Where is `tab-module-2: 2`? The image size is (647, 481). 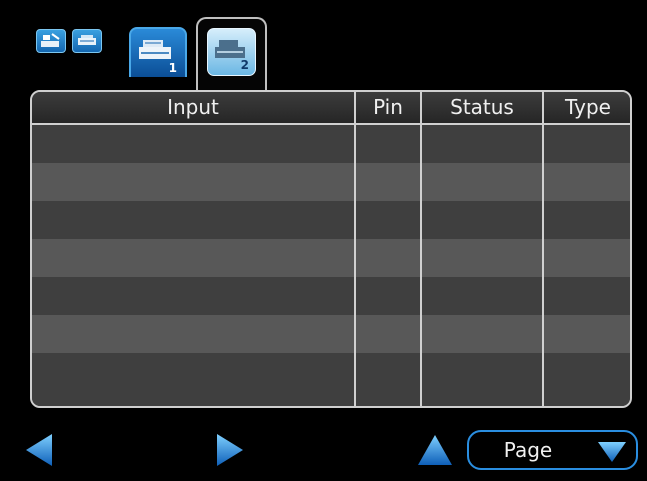
tab-module-2: 2 is located at coordinates (231, 57).